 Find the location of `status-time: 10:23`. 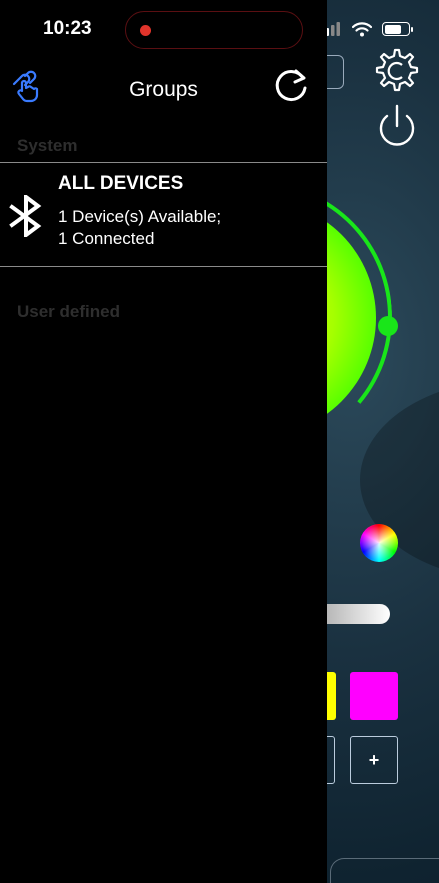

status-time: 10:23 is located at coordinates (67, 28).